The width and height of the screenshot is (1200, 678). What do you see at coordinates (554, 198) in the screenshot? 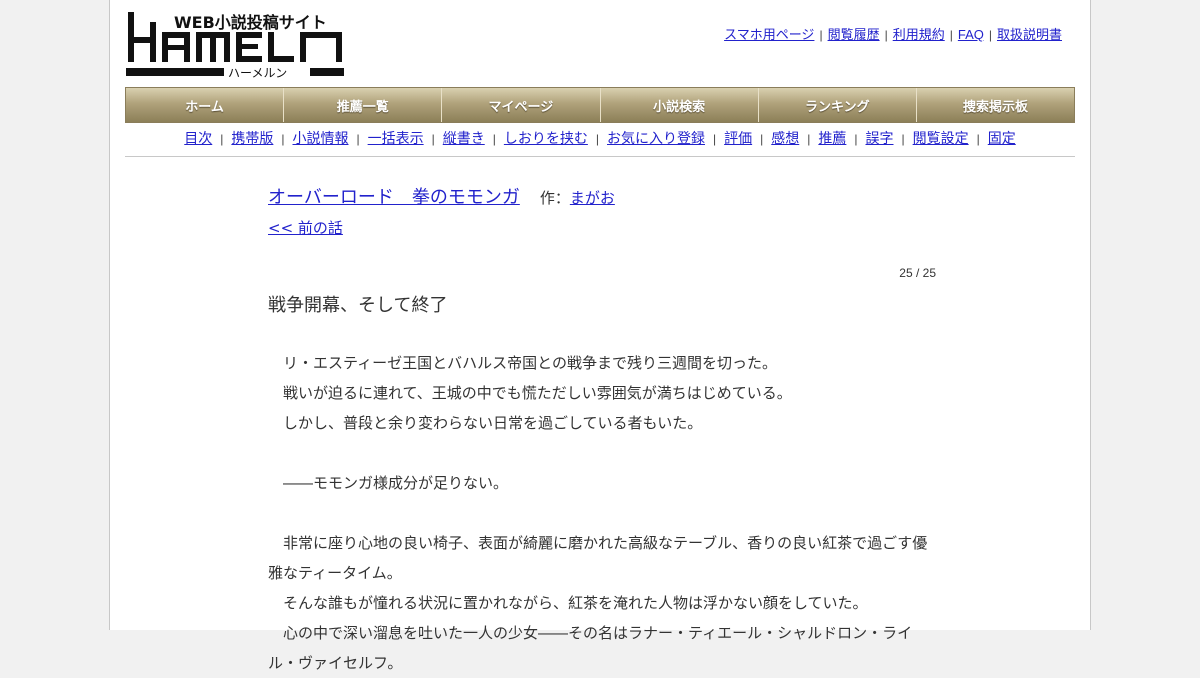
I see `author-prefix: 作：` at bounding box center [554, 198].